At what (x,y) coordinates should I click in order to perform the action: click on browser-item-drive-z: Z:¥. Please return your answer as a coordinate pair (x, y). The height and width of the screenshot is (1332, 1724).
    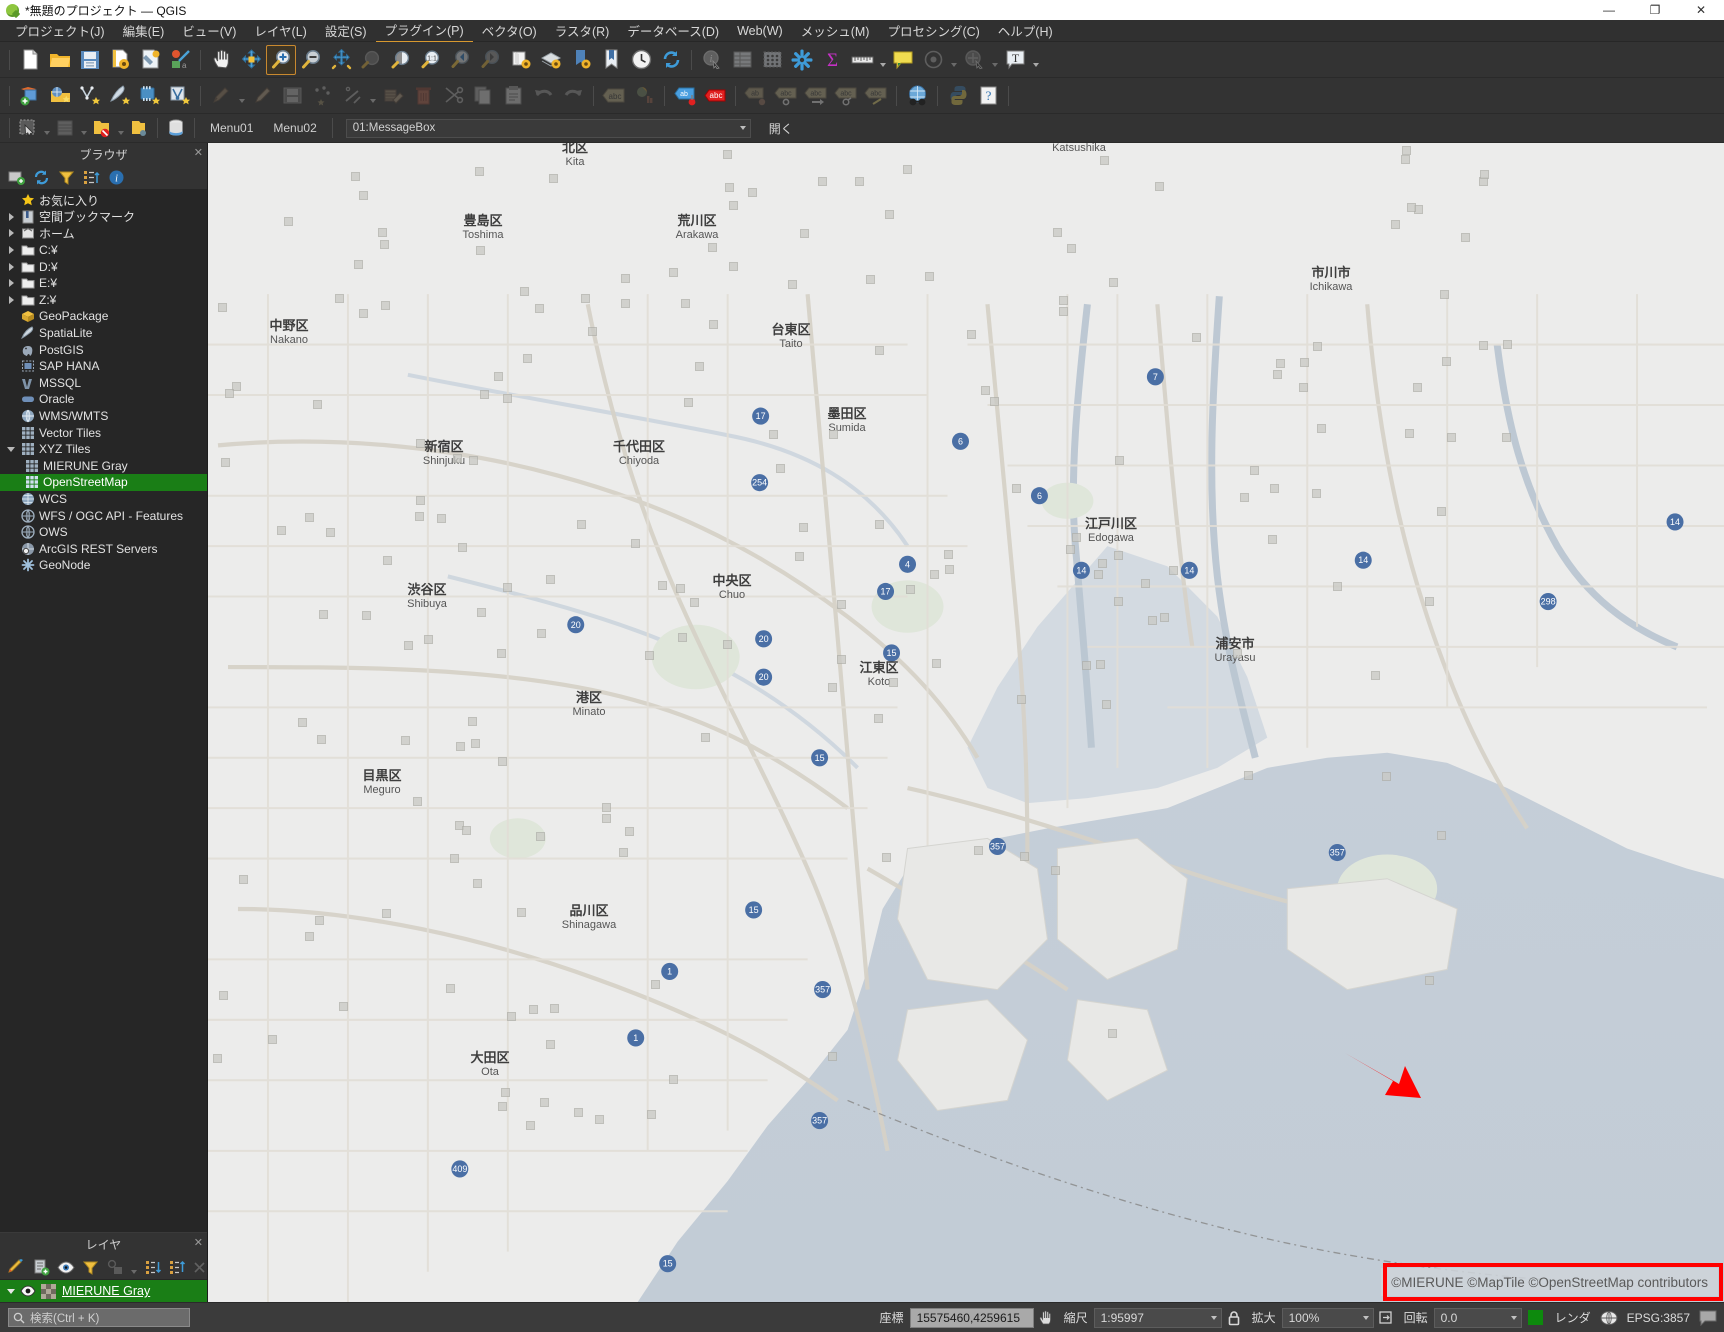
    Looking at the image, I should click on (103, 300).